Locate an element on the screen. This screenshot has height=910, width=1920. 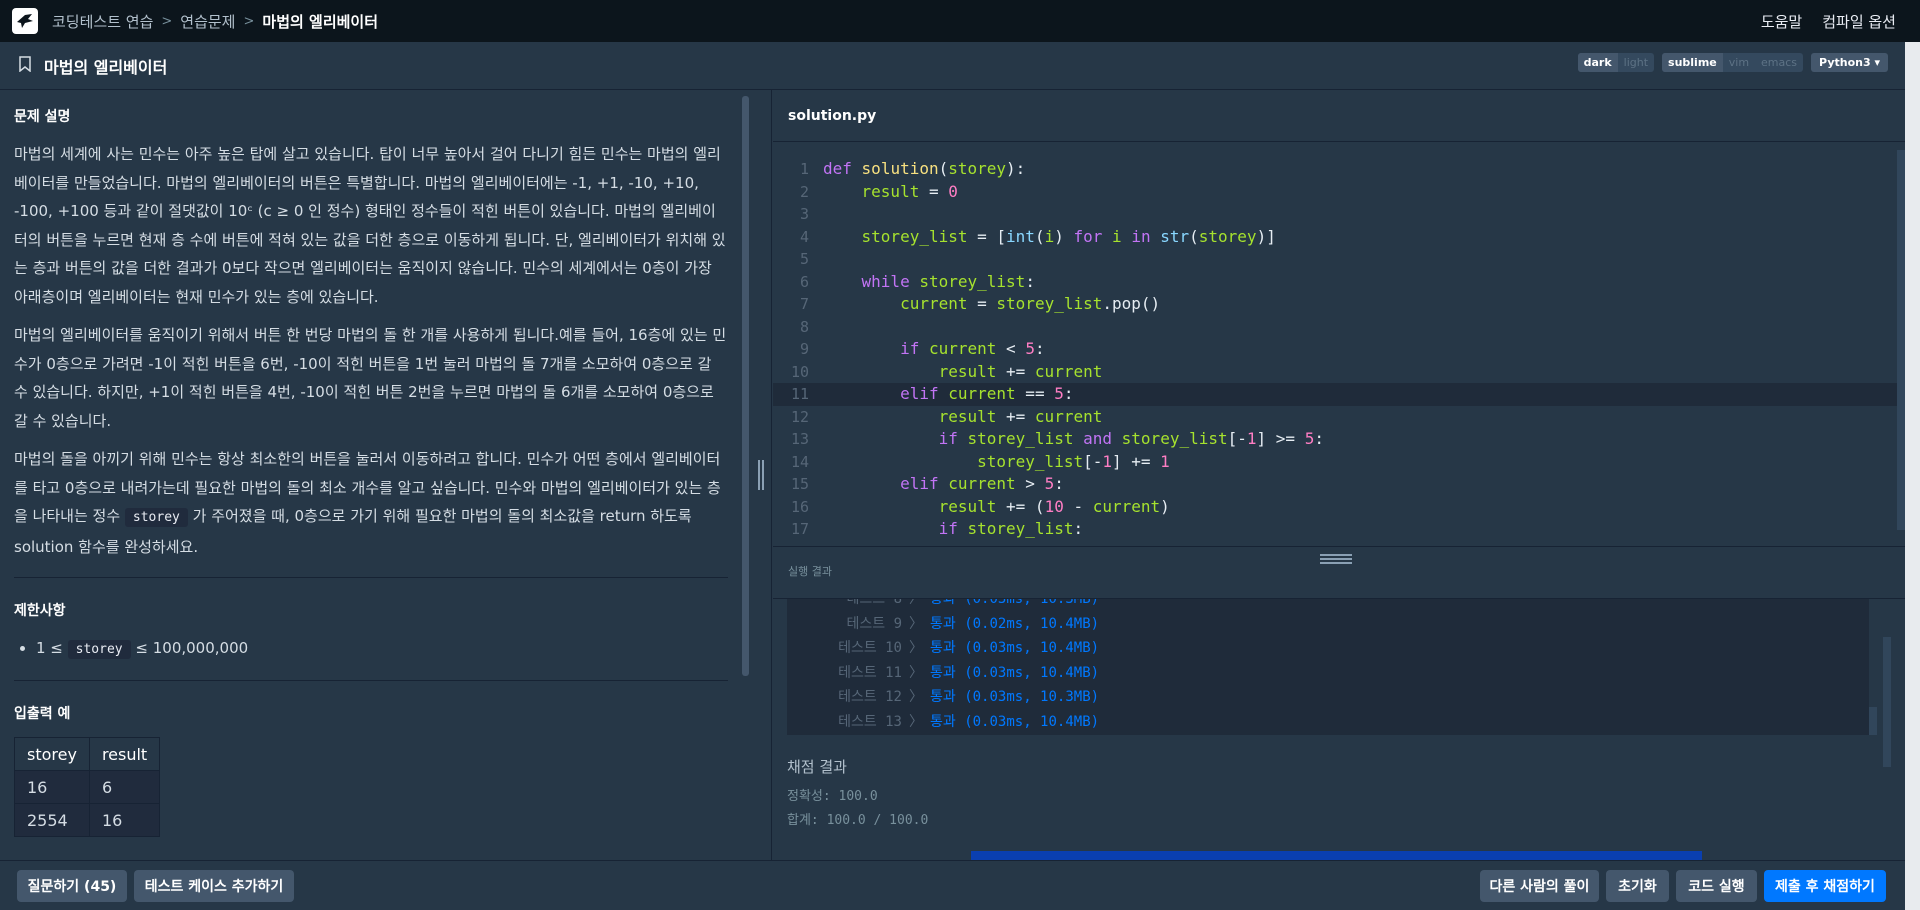
results-scrollbar is located at coordinates (1887, 702).